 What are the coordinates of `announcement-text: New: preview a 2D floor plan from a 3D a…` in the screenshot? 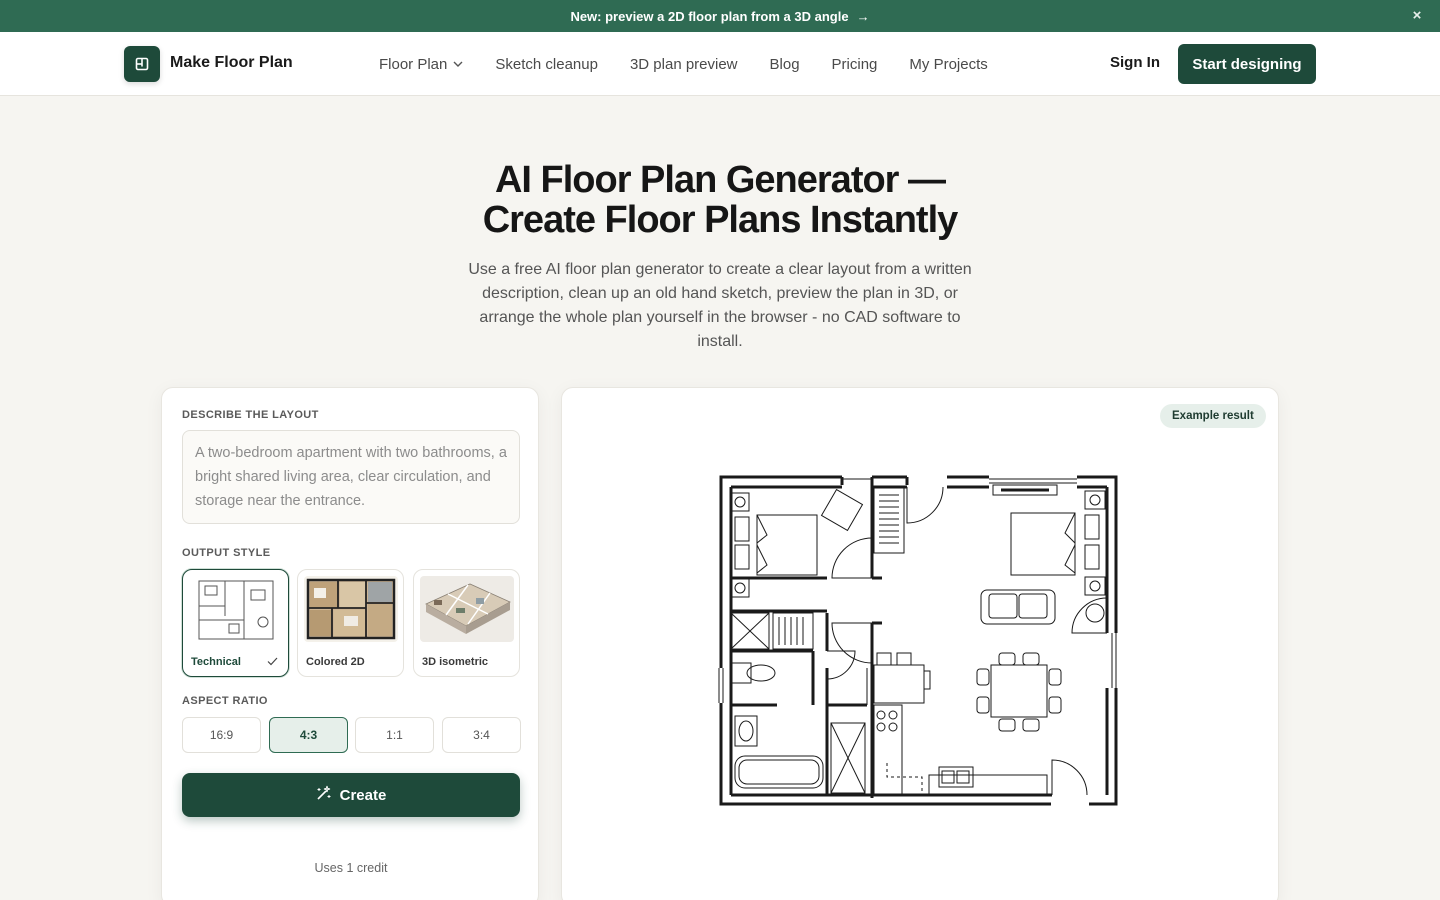 It's located at (709, 16).